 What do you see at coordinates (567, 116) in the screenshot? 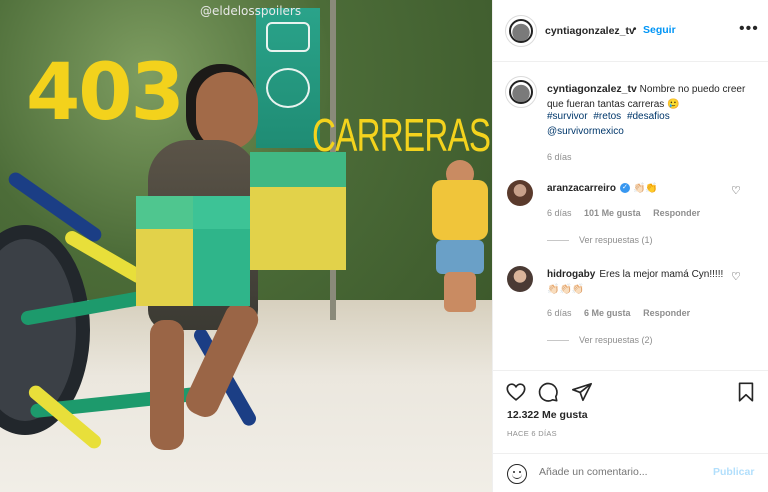
I see `hashtag-link: #survivor` at bounding box center [567, 116].